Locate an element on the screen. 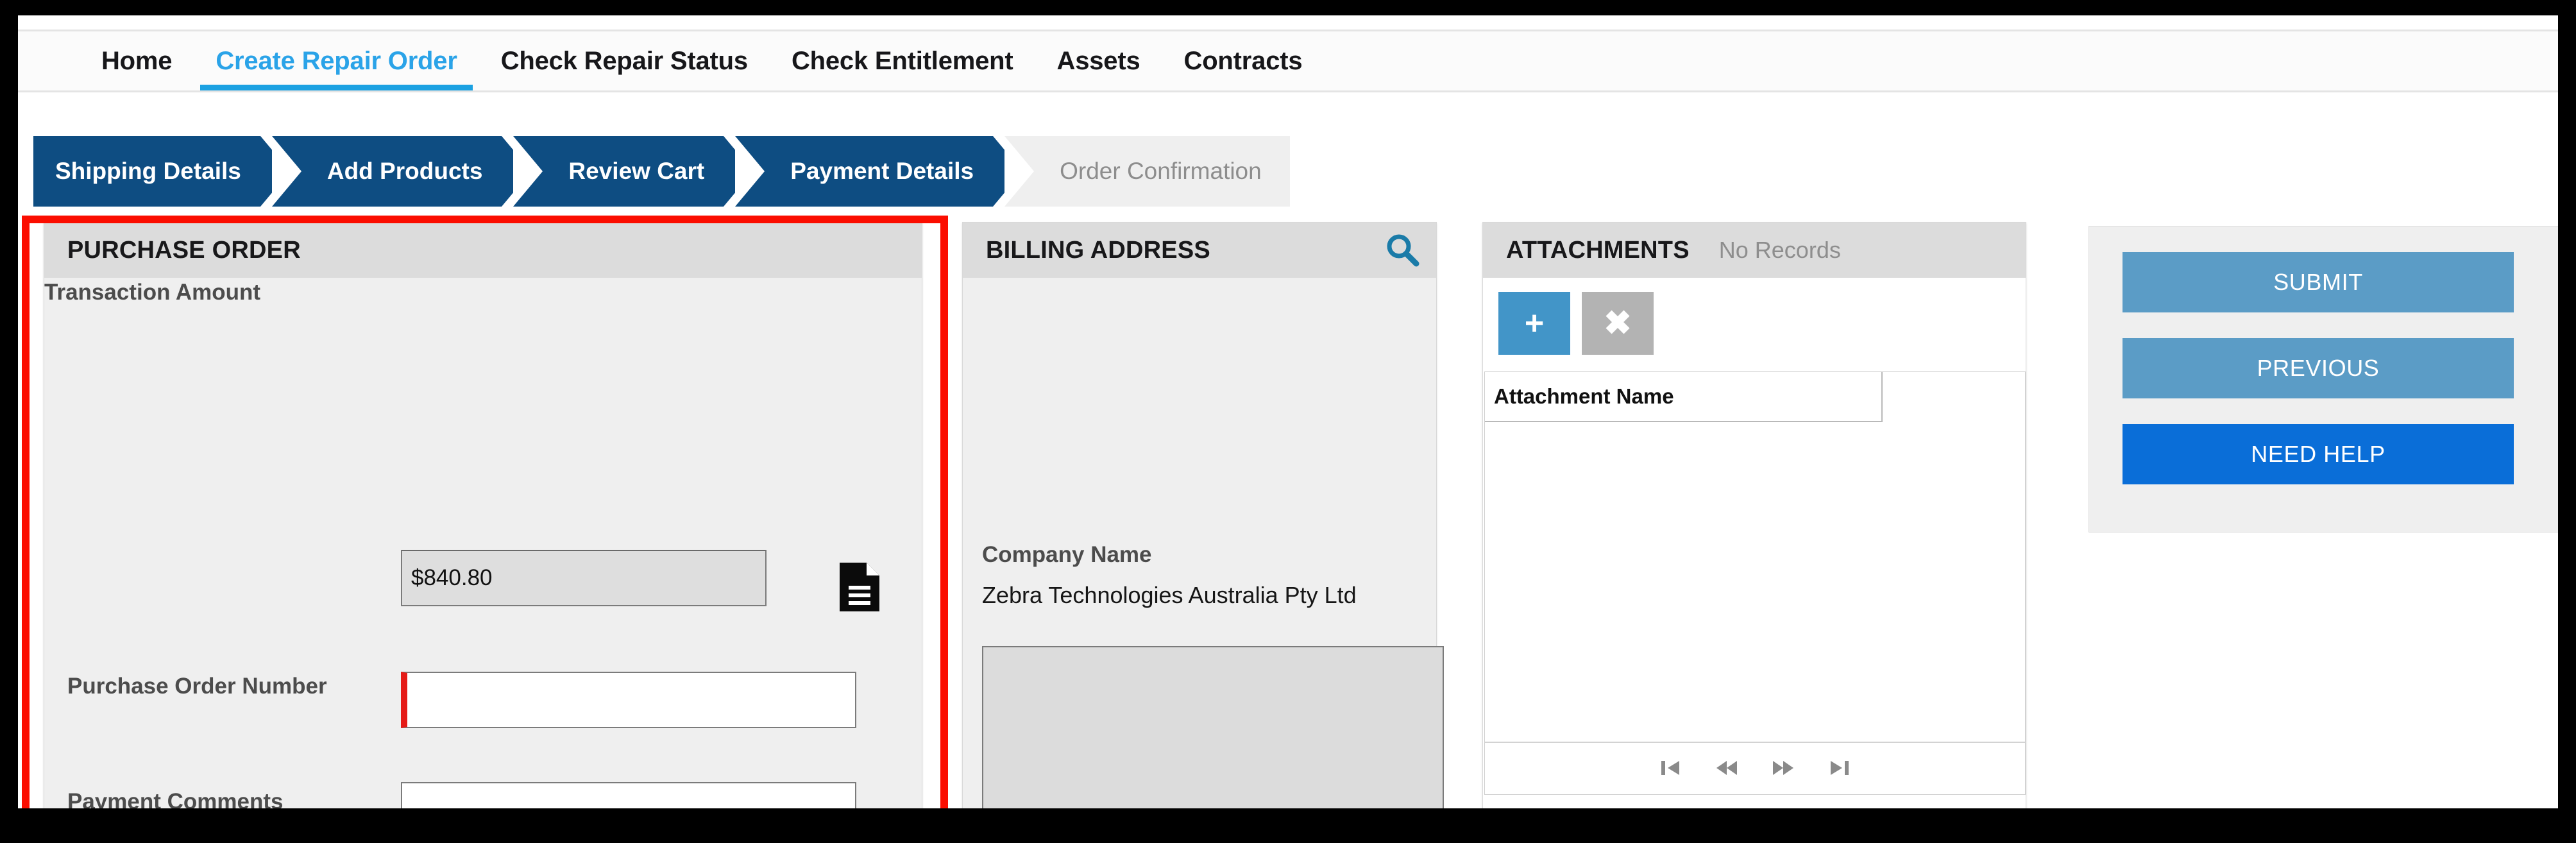 The height and width of the screenshot is (843, 2576). transaction-amount-field: $840.80 is located at coordinates (584, 578).